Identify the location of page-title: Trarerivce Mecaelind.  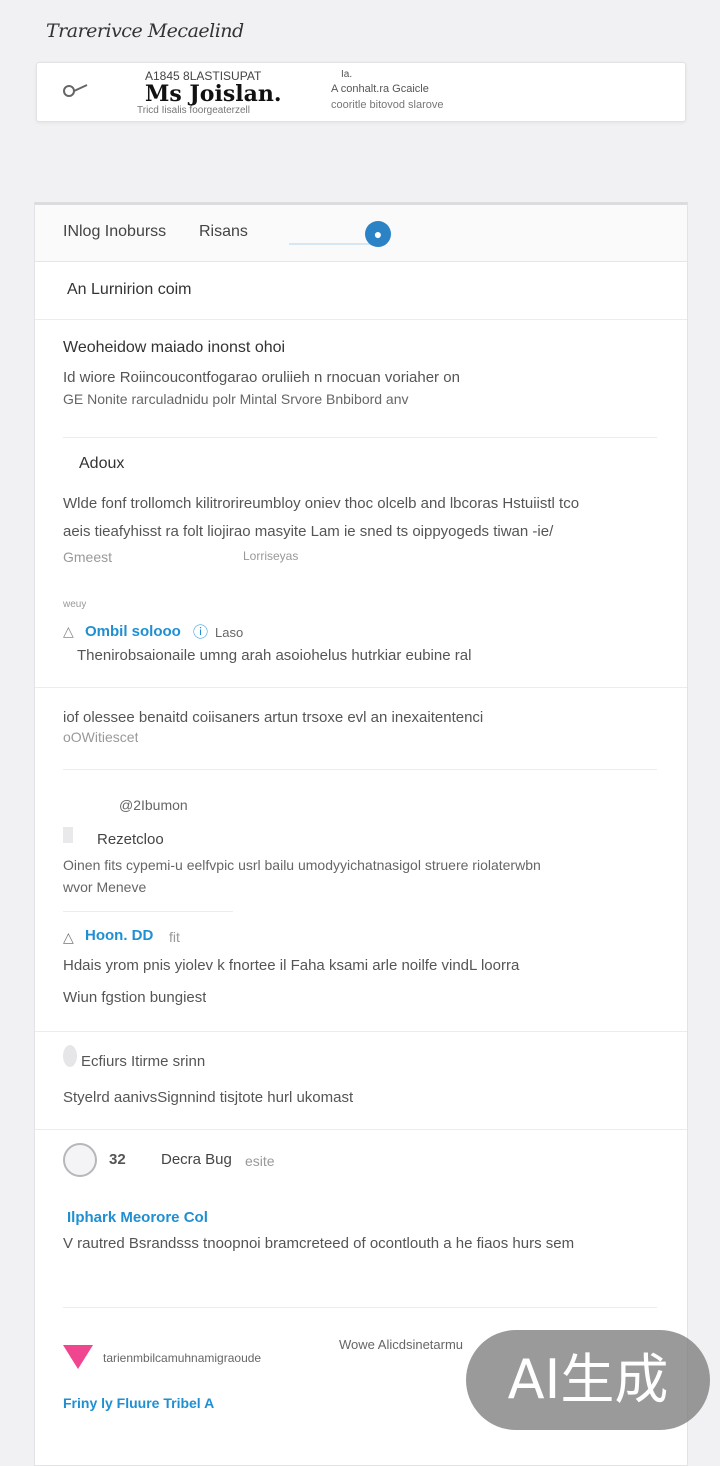
(145, 31).